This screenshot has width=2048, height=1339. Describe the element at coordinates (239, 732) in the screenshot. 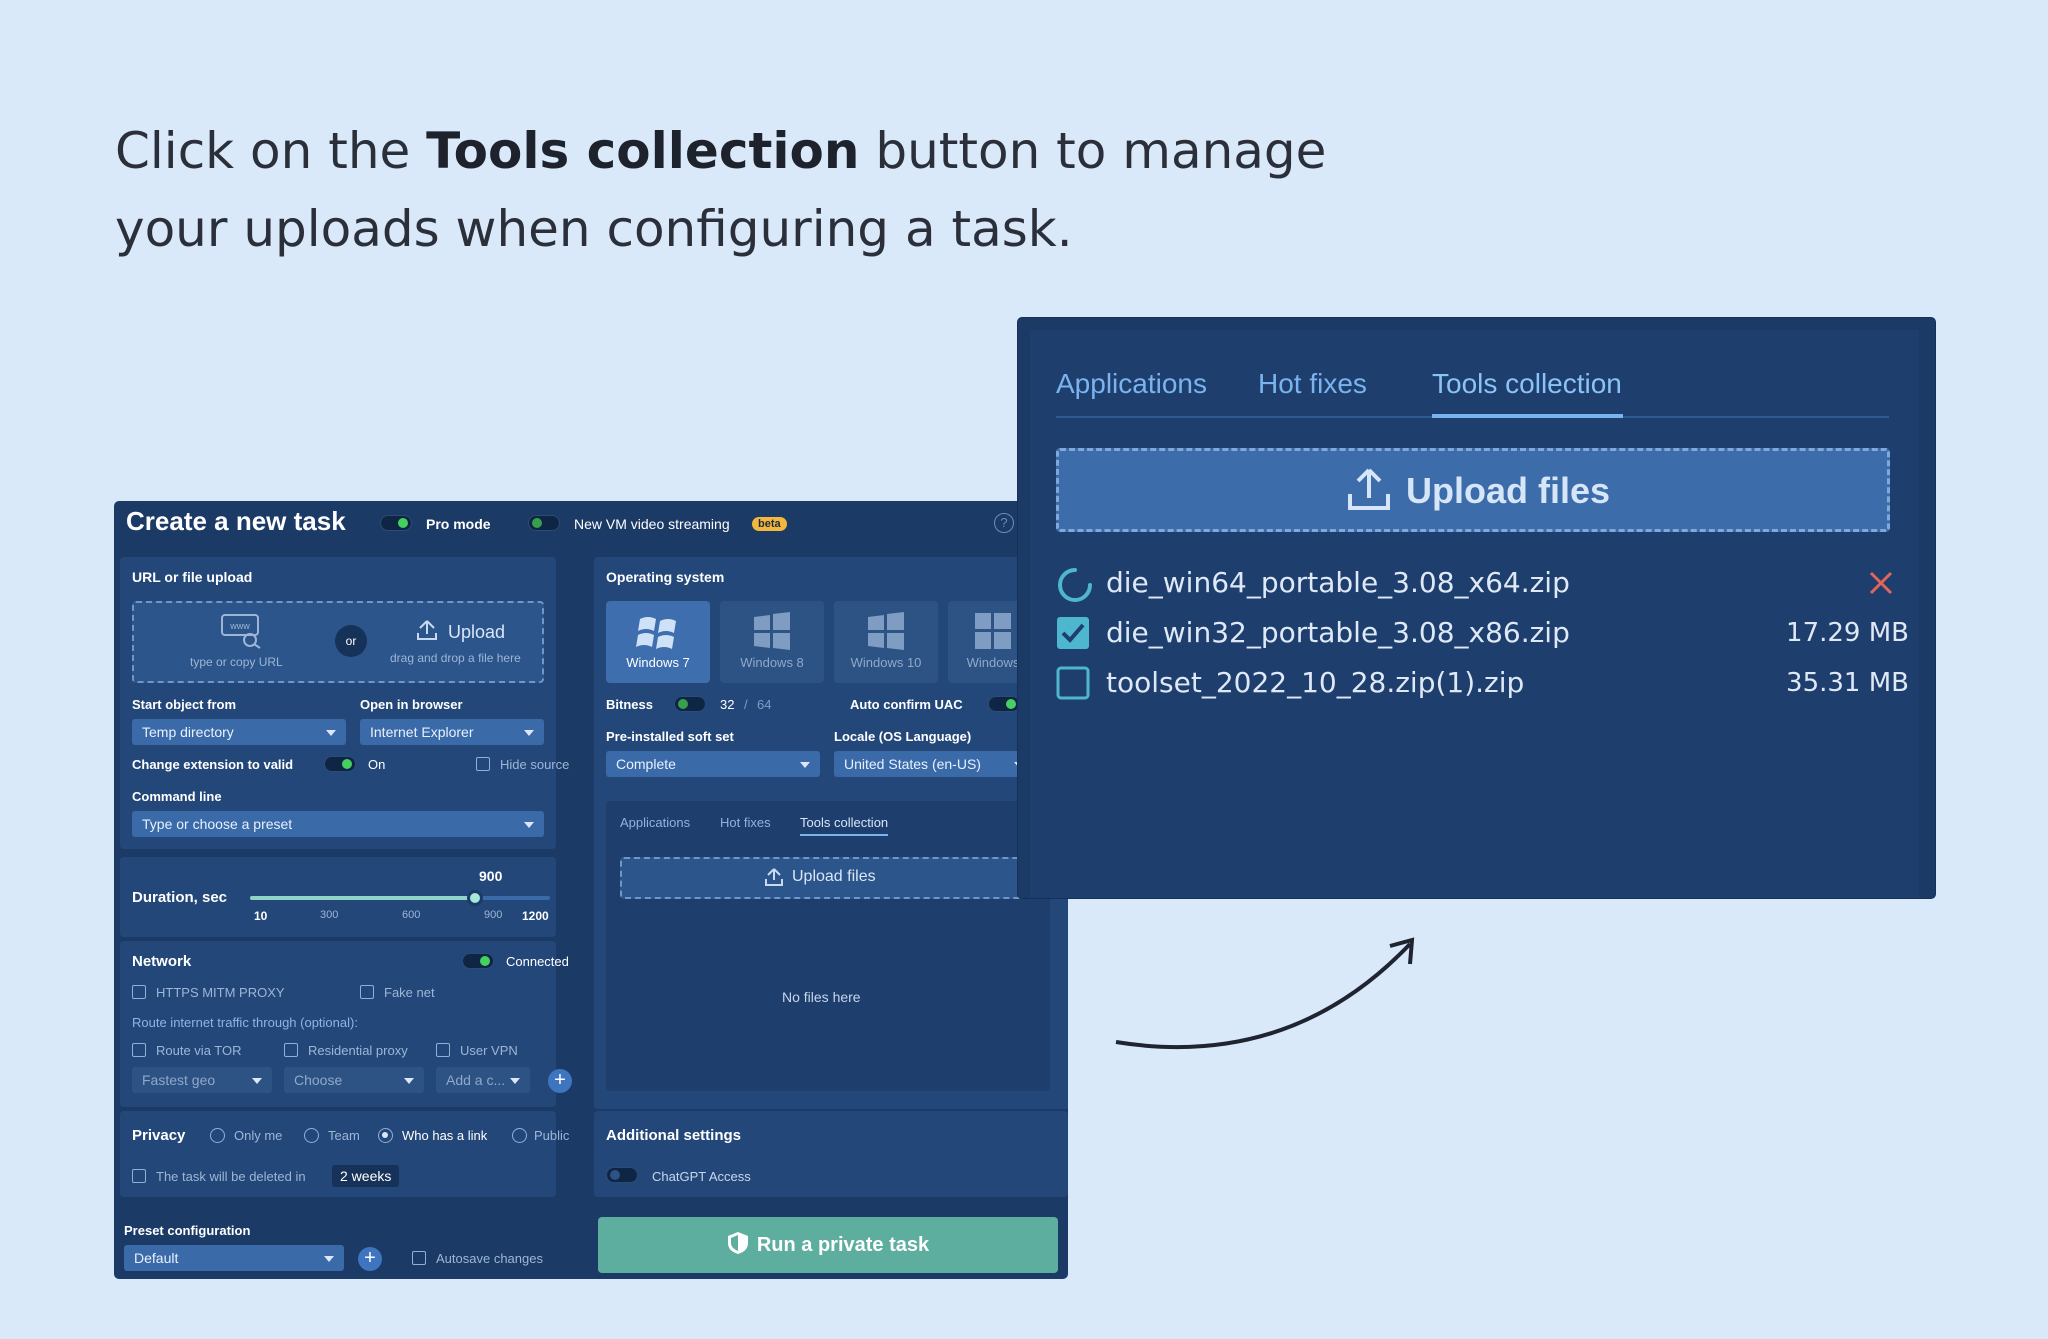

I see `start-object-select: Temp directory` at that location.